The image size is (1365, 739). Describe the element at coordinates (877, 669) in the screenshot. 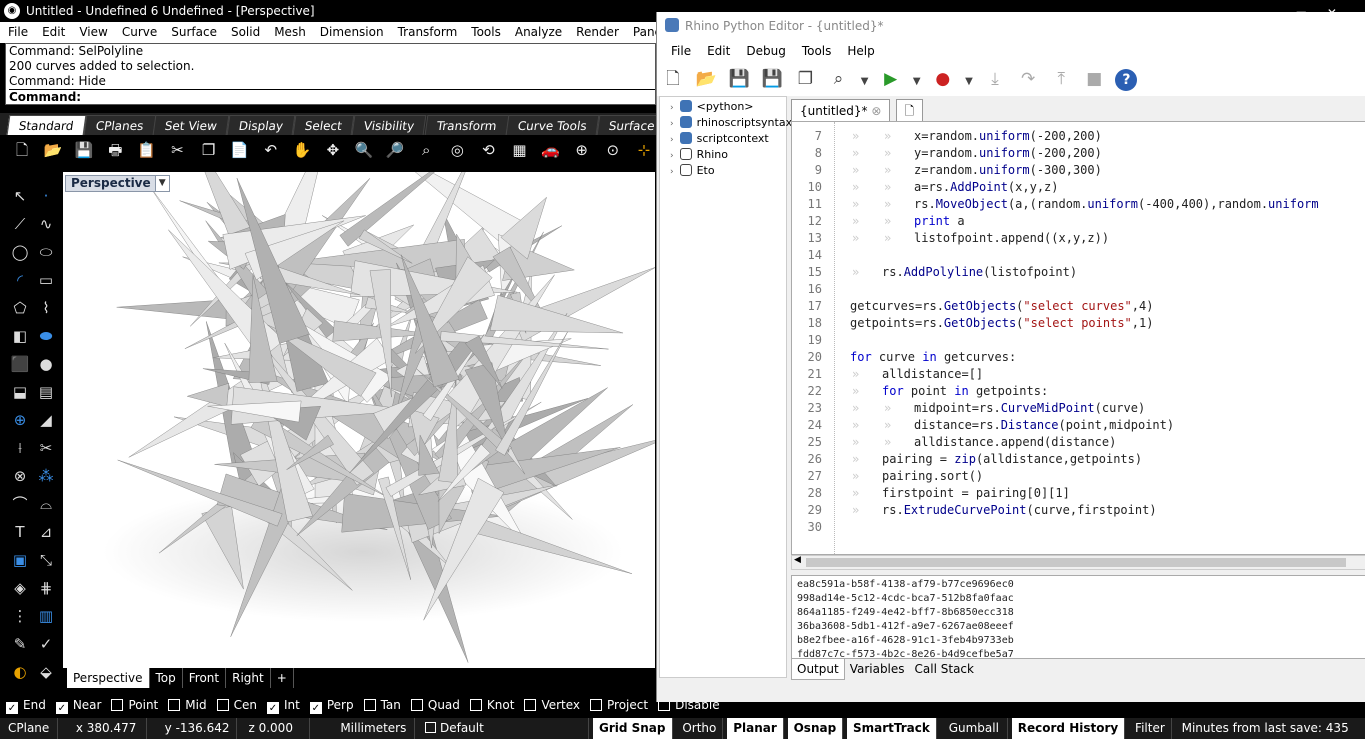

I see `output-tab-variables: Variables` at that location.